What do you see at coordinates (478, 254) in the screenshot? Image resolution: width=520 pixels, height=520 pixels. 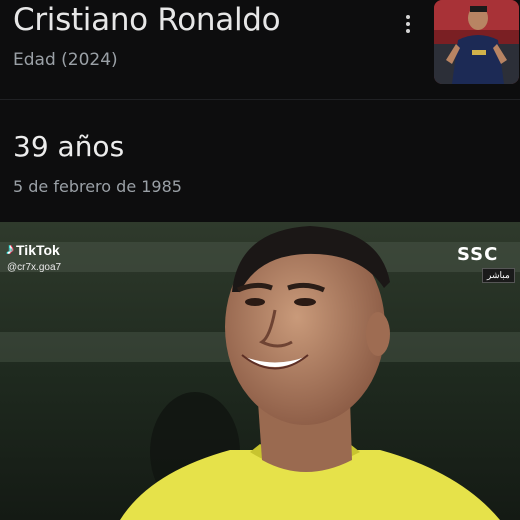 I see `broadcaster-logo: SSC` at bounding box center [478, 254].